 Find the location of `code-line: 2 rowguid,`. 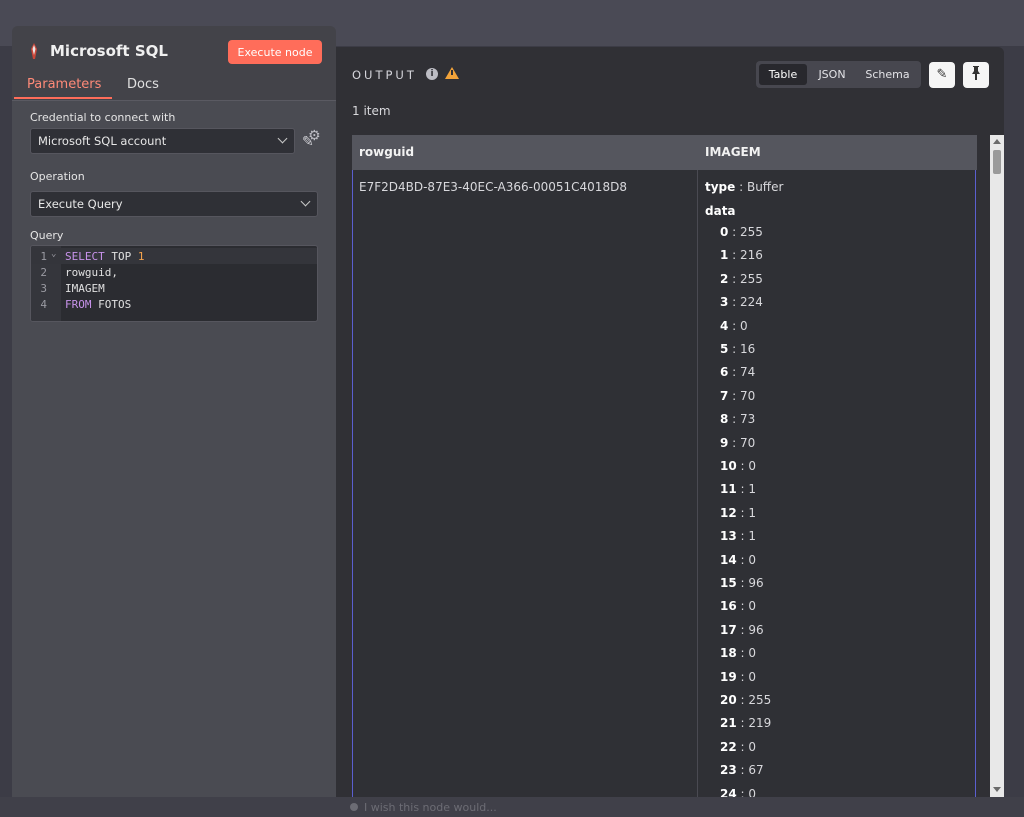

code-line: 2 rowguid, is located at coordinates (174, 272).